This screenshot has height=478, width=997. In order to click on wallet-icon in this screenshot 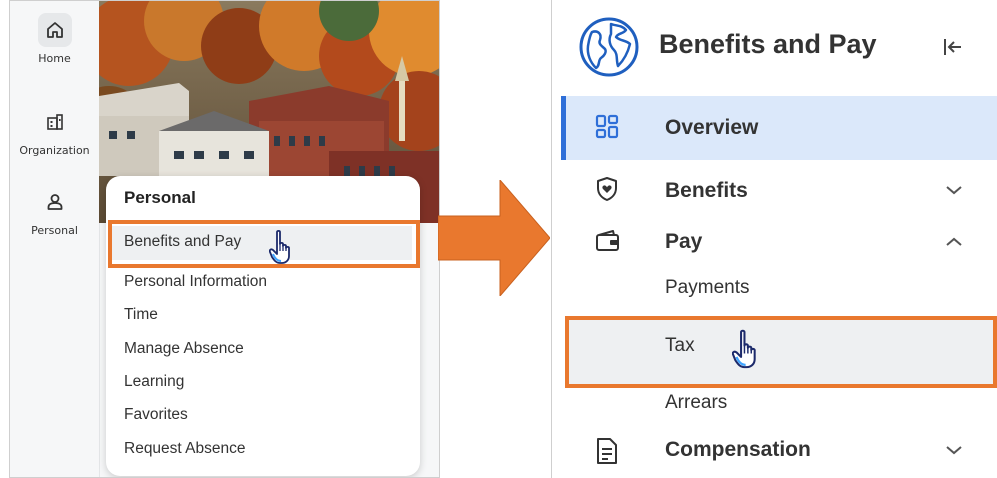, I will do `click(607, 240)`.